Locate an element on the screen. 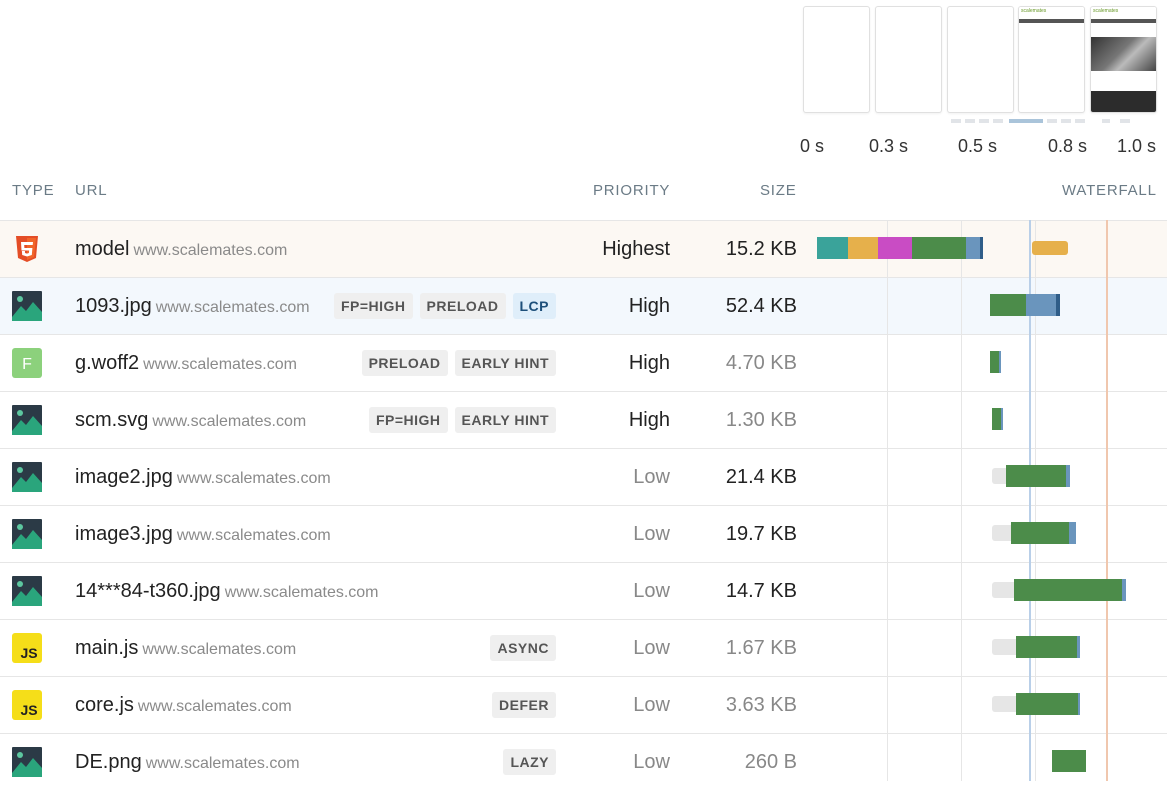 Image resolution: width=1167 pixels, height=790 pixels. request-file-name: image3.jpg is located at coordinates (124, 534).